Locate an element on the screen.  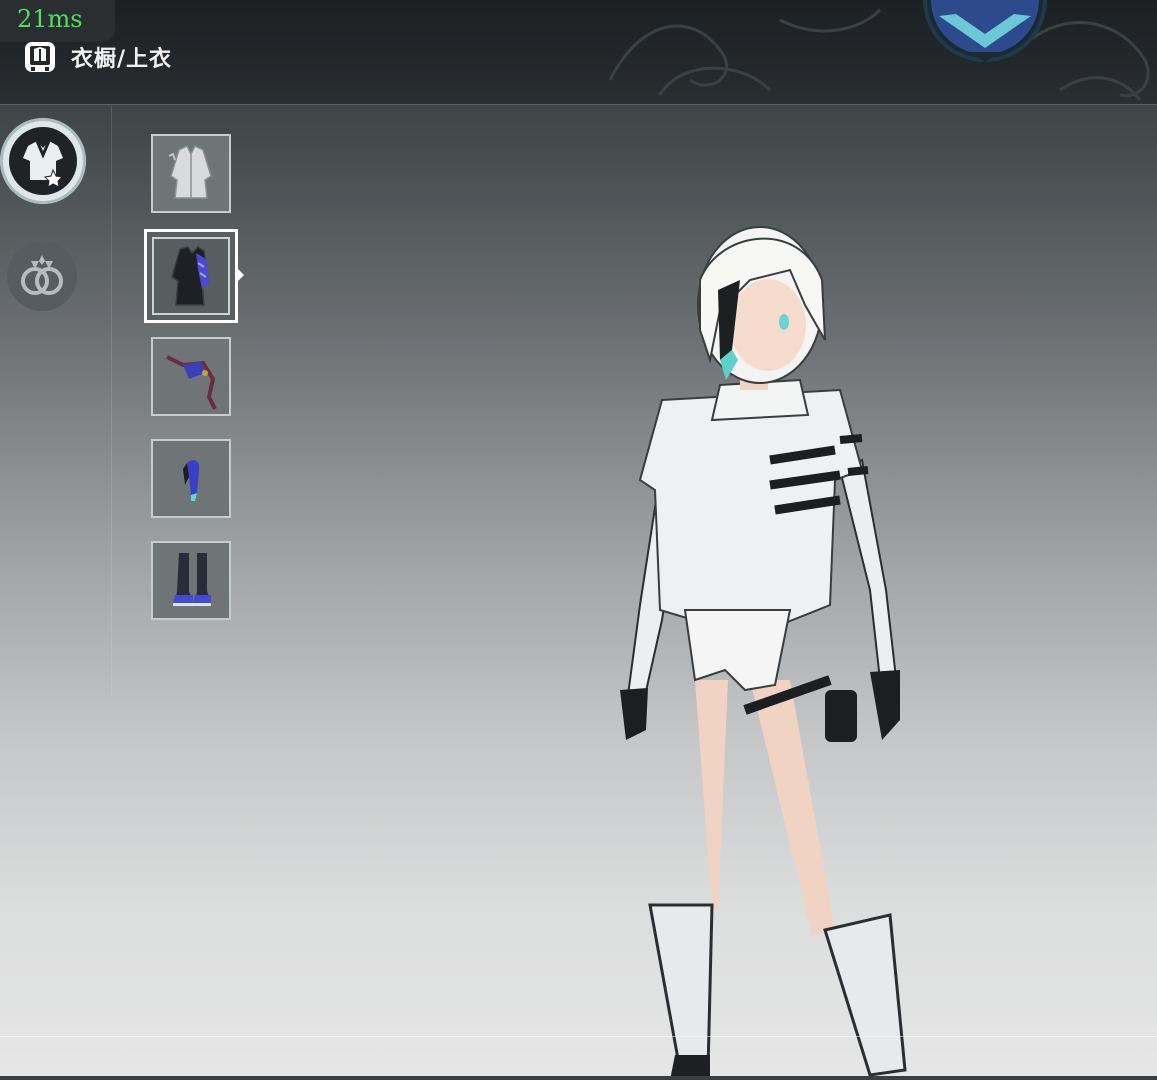
breadcrumb: 衣橱/上衣 is located at coordinates (97, 57).